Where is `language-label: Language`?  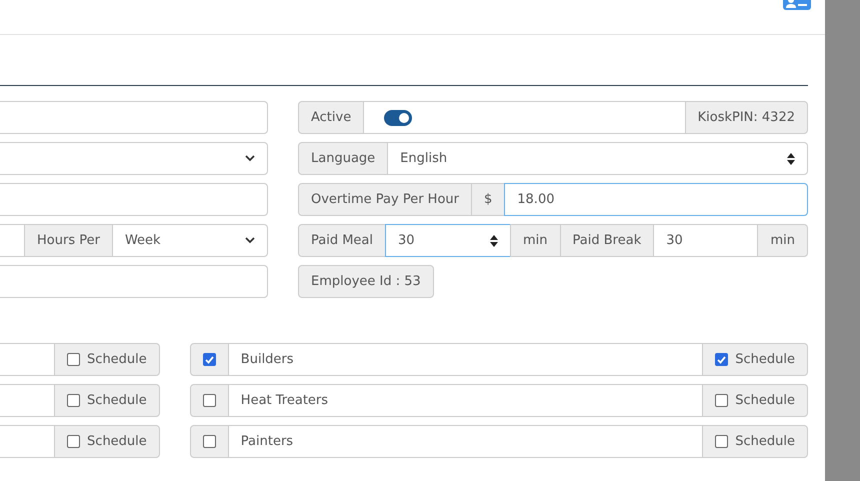
language-label: Language is located at coordinates (343, 158).